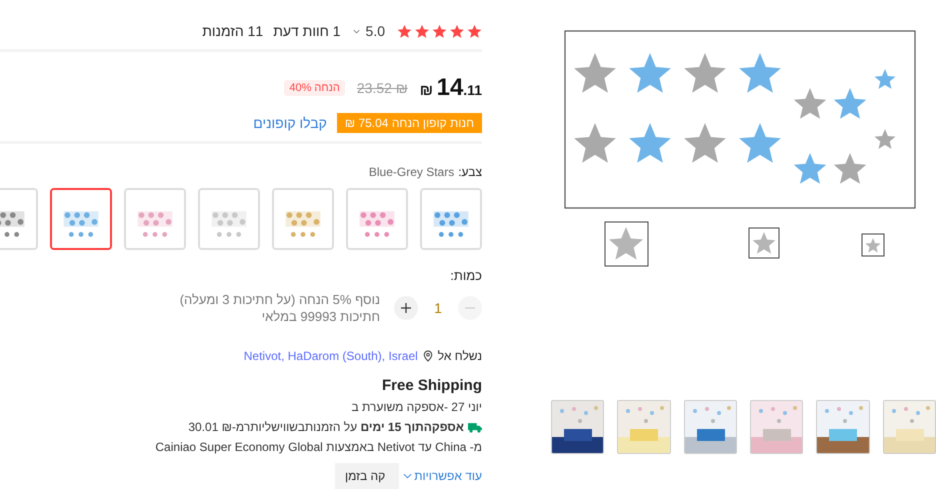 Image resolution: width=936 pixels, height=489 pixels. What do you see at coordinates (307, 31) in the screenshot?
I see `review-count: 1 חוות דעת` at bounding box center [307, 31].